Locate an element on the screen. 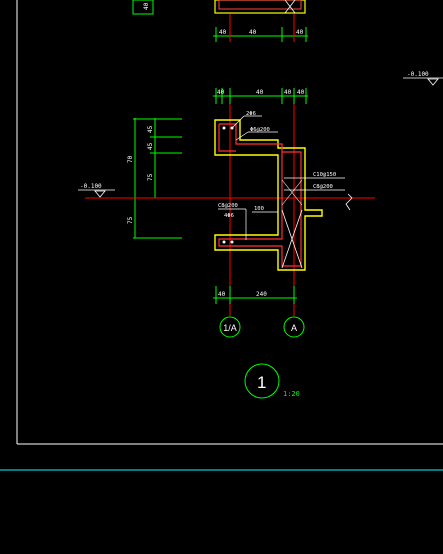 Image resolution: width=443 pixels, height=554 pixels. bottom-dim-text-1: 40 is located at coordinates (222, 294).